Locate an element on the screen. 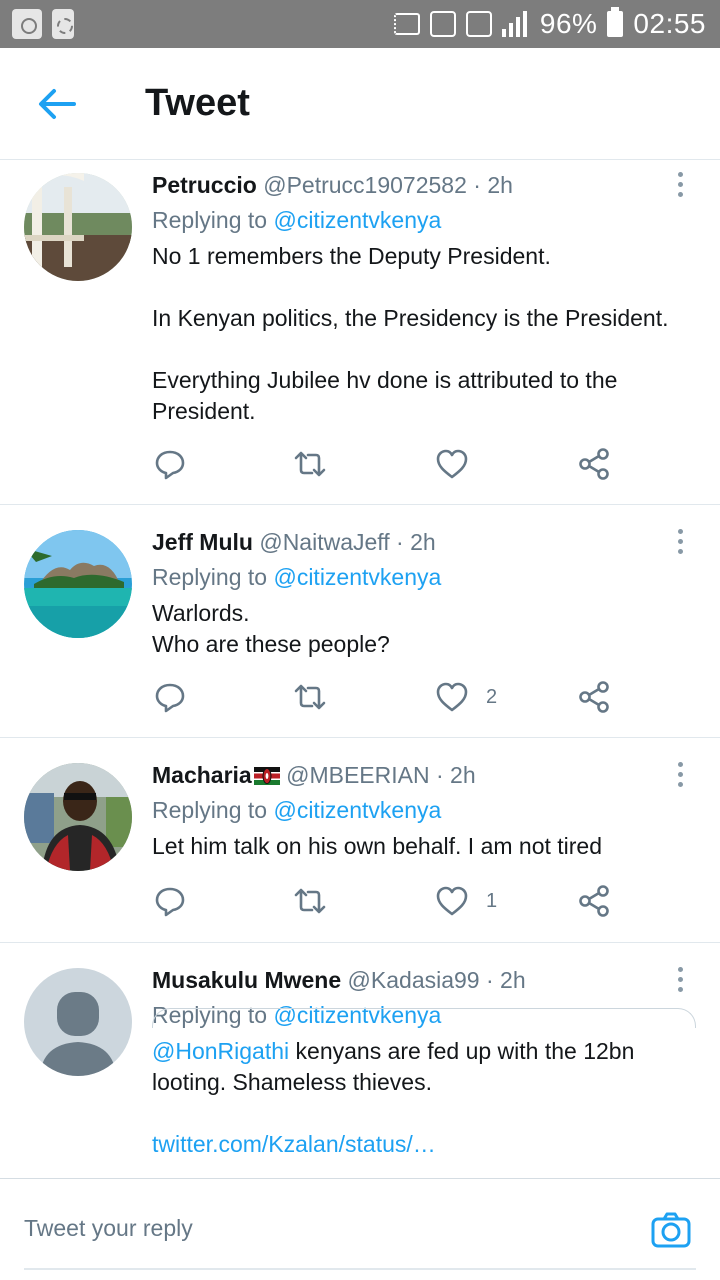 The image size is (720, 1280). screenshot-notification-icon is located at coordinates (27, 24).